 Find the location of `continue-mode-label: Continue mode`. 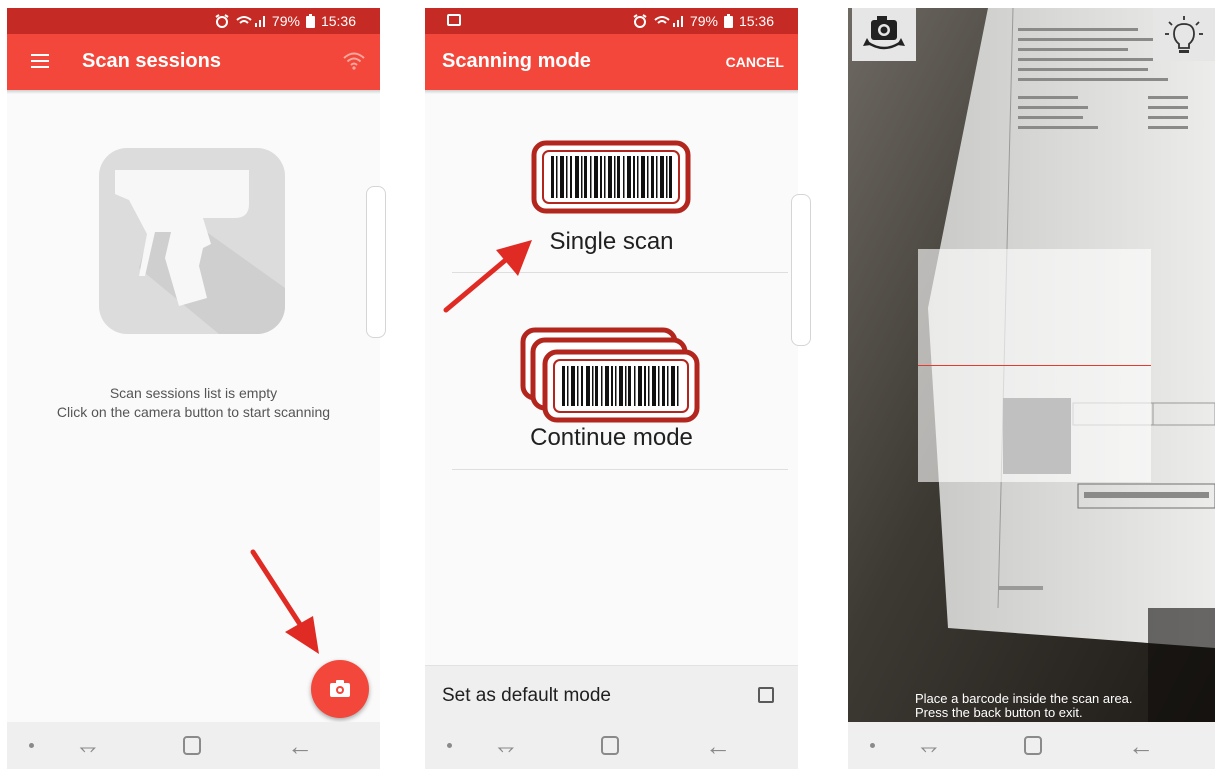

continue-mode-label: Continue mode is located at coordinates (611, 437).